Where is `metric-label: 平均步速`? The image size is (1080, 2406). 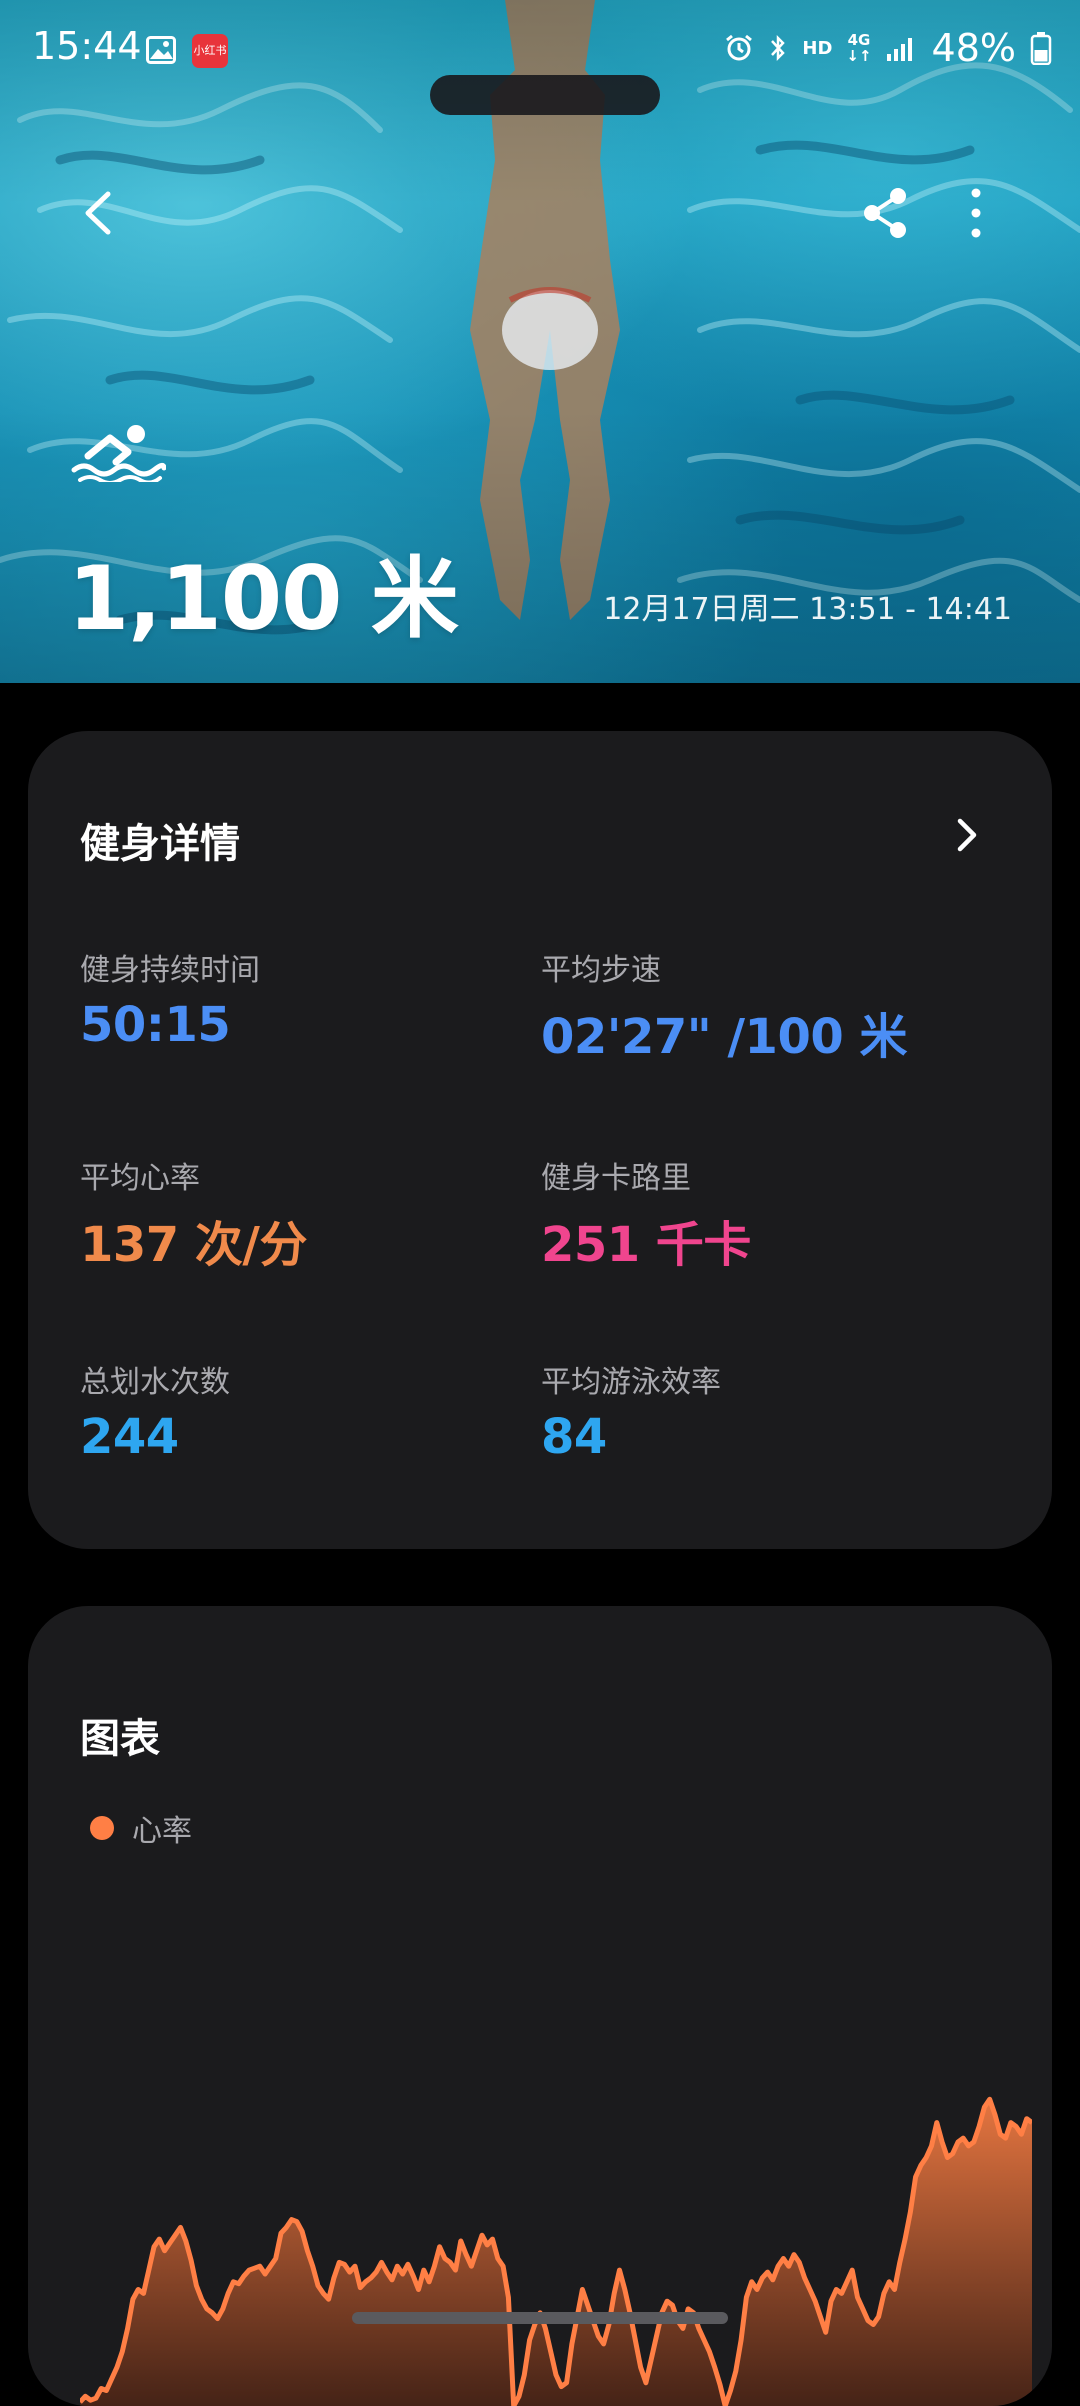 metric-label: 平均步速 is located at coordinates (601, 970).